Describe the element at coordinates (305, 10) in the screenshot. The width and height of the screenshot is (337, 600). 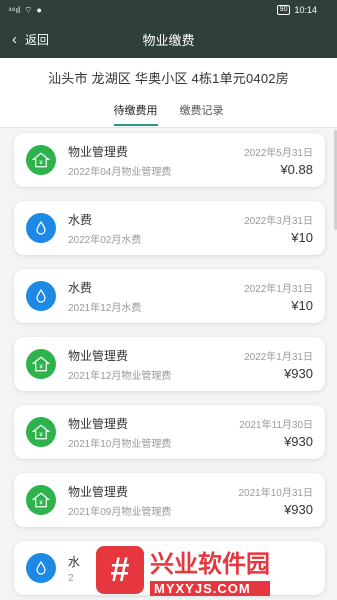
I see `clock: 10:14` at that location.